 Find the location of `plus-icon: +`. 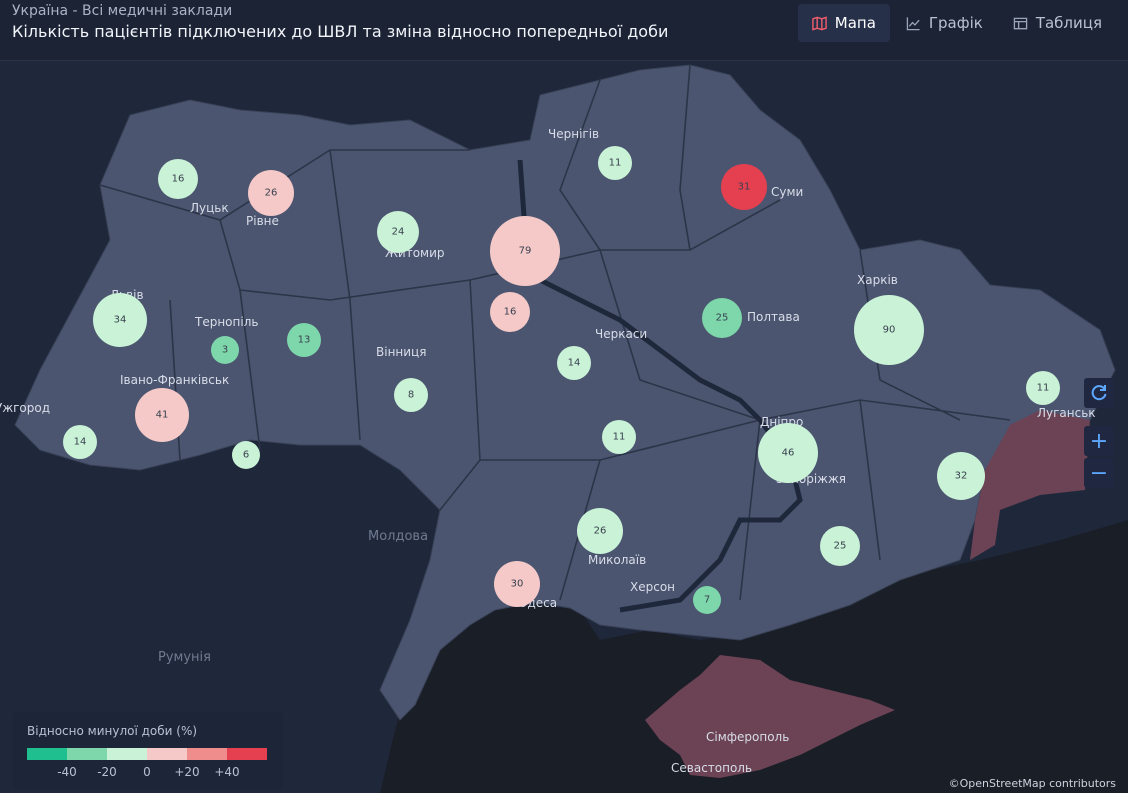

plus-icon: + is located at coordinates (1099, 441).